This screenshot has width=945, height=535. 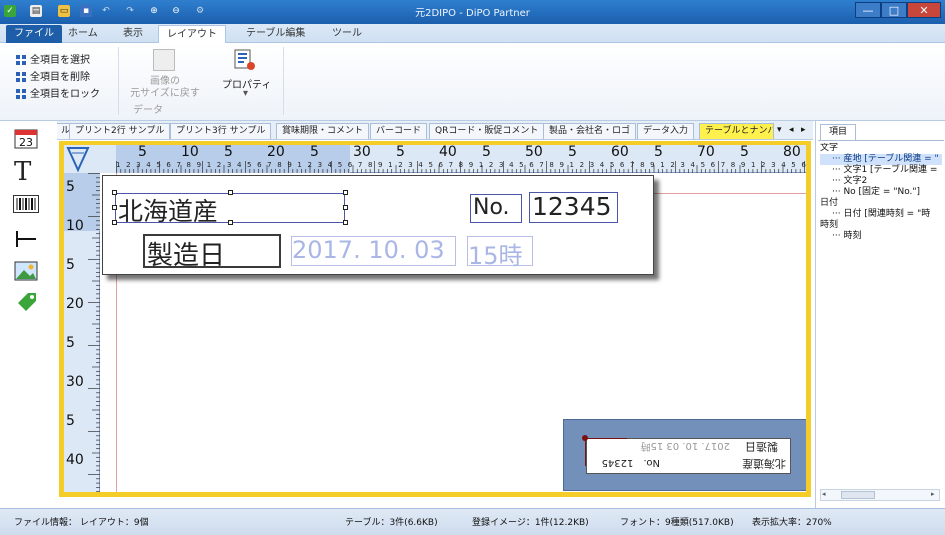 What do you see at coordinates (26, 239) in the screenshot?
I see `line-tool-icon` at bounding box center [26, 239].